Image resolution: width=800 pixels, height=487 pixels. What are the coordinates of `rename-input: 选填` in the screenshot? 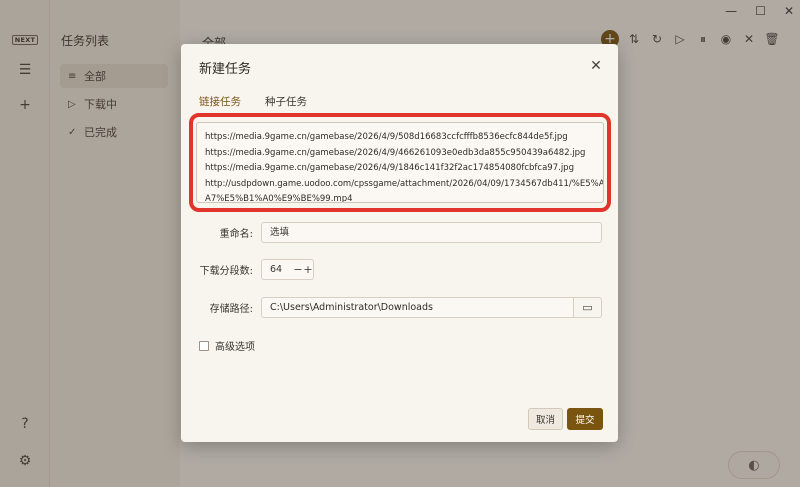 It's located at (431, 232).